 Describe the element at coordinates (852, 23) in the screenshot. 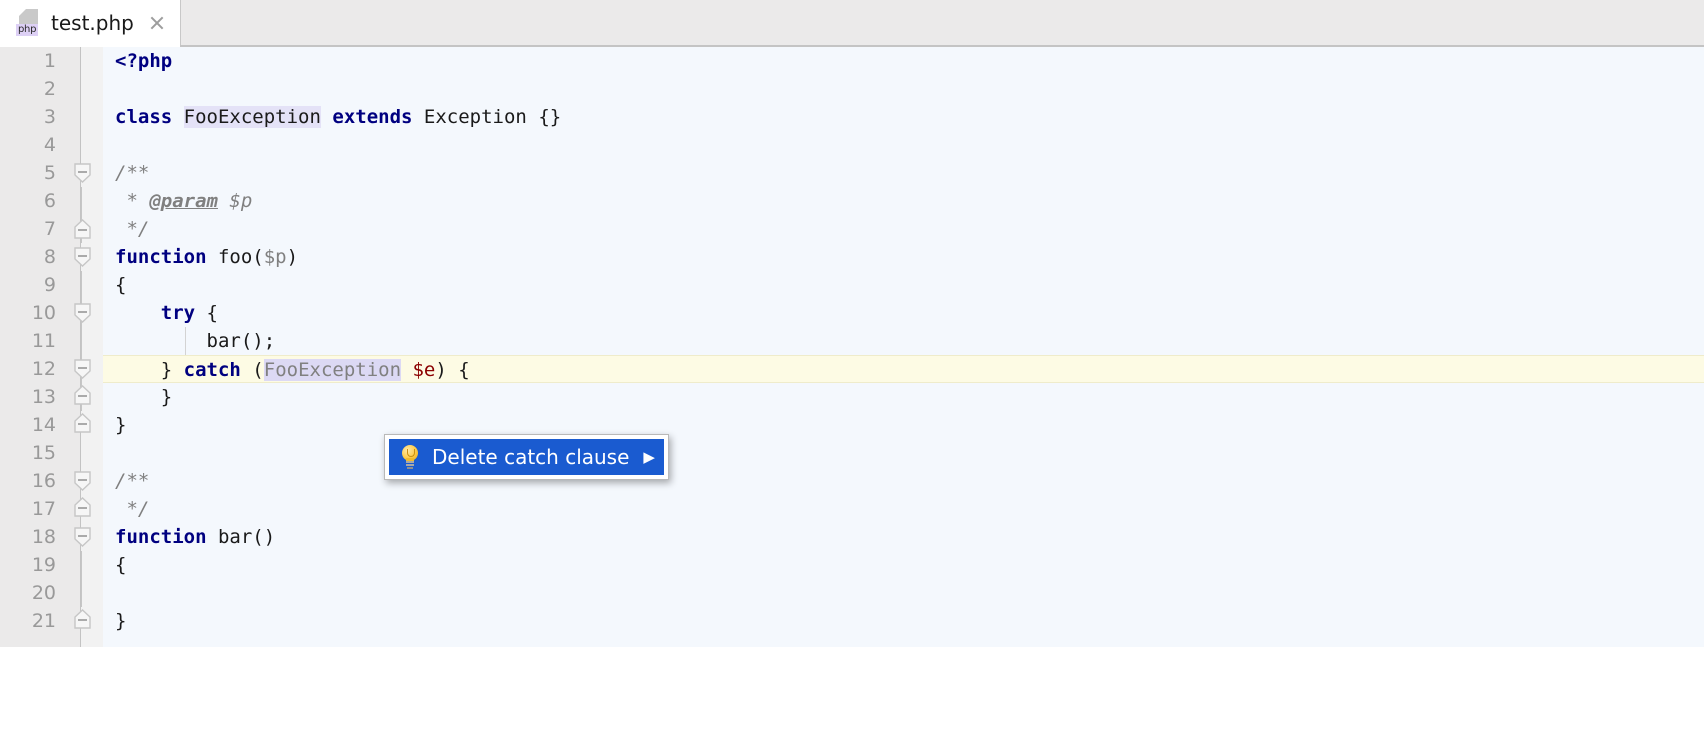

I see `editor-tab-bar: php test.php` at that location.